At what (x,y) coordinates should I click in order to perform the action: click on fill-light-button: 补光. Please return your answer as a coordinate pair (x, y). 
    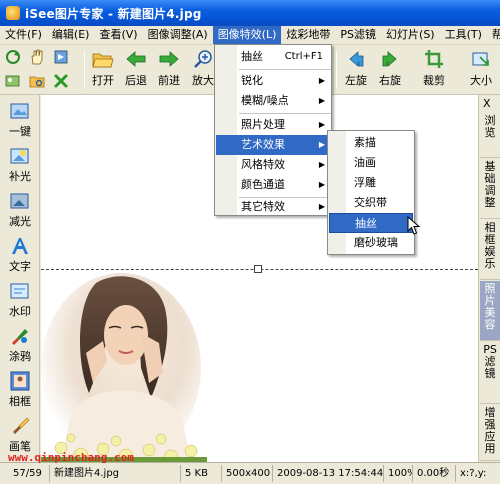
    Looking at the image, I should click on (20, 164).